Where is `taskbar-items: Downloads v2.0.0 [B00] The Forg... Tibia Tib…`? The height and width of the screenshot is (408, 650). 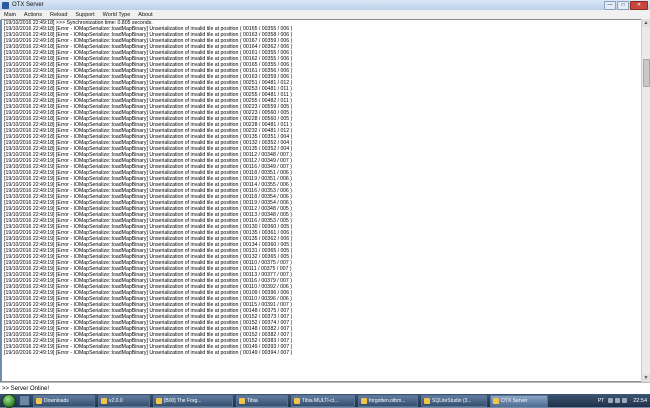 taskbar-items: Downloads v2.0.0 [B00] The Forg... Tibia Tib… is located at coordinates (289, 400).